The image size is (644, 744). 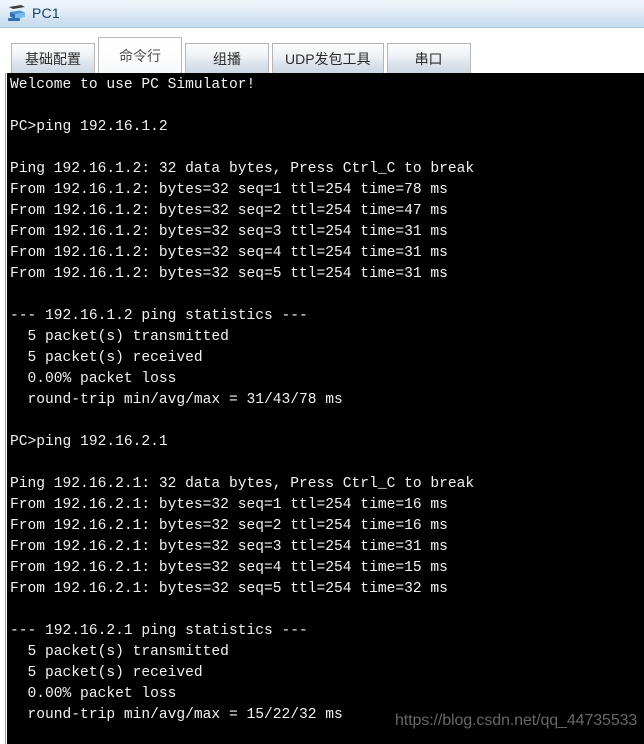 I want to click on terminal-line: Welcome to use PC Simulator!, so click(x=133, y=85).